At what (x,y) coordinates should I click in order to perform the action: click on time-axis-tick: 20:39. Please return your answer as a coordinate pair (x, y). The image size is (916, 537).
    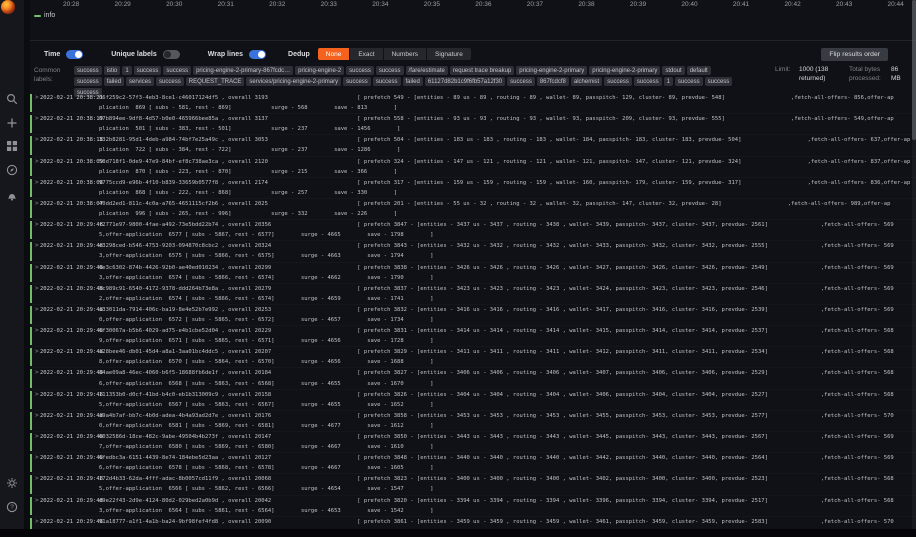
    Looking at the image, I should click on (638, 4).